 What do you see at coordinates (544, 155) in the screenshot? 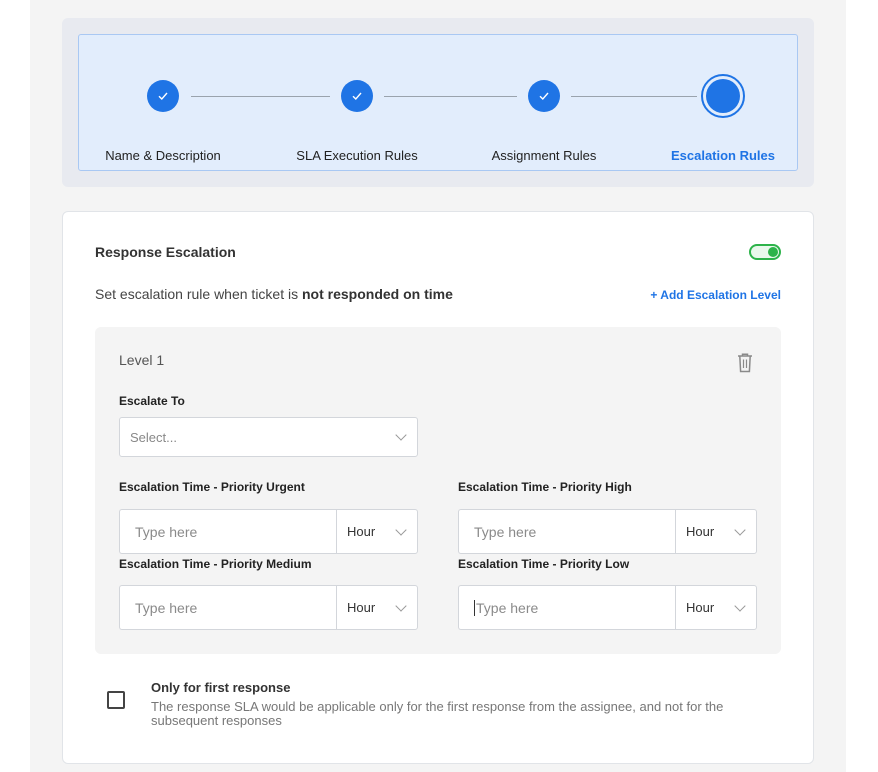
I see `step-label: Assignment Rules` at bounding box center [544, 155].